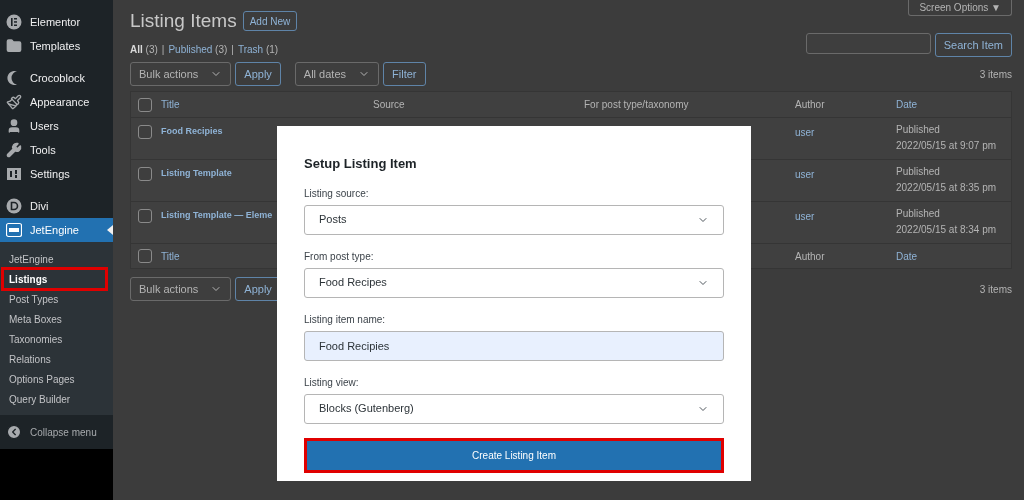 The width and height of the screenshot is (1024, 500). Describe the element at coordinates (946, 138) in the screenshot. I see `date-cell-text: Published 2022/05/15 at 9:07 pm` at that location.